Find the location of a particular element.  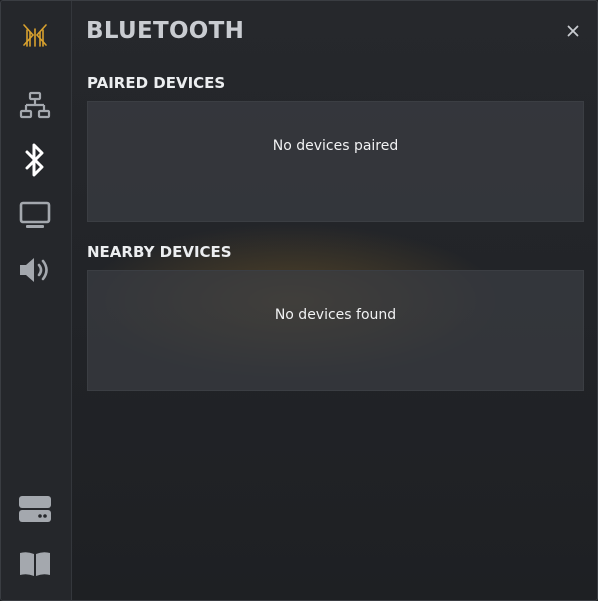

sidebar is located at coordinates (36, 300).